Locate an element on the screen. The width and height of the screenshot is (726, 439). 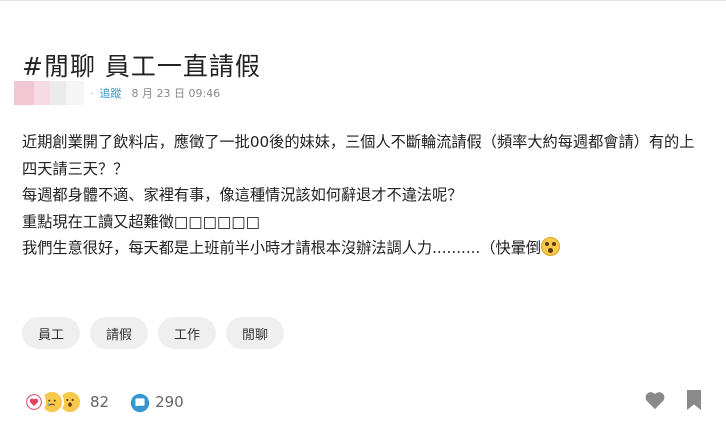
author-avatar-blurred is located at coordinates (49, 93).